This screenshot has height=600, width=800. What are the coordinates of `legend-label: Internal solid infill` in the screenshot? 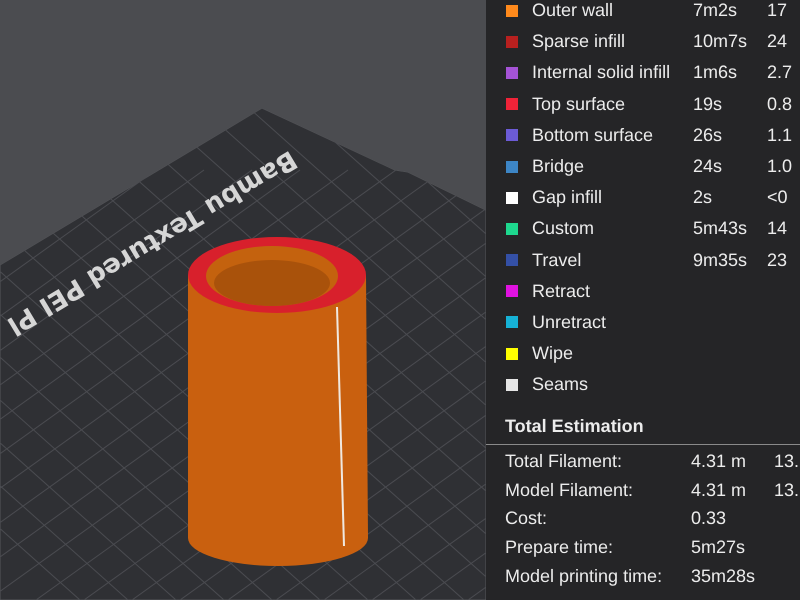 It's located at (602, 72).